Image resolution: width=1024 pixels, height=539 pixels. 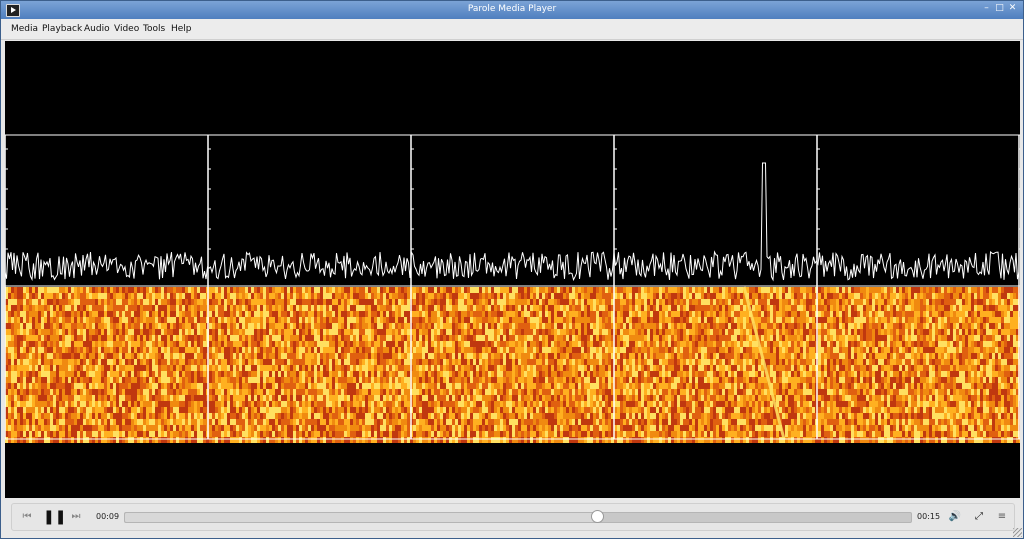 What do you see at coordinates (929, 516) in the screenshot?
I see `total-time: 00:15` at bounding box center [929, 516].